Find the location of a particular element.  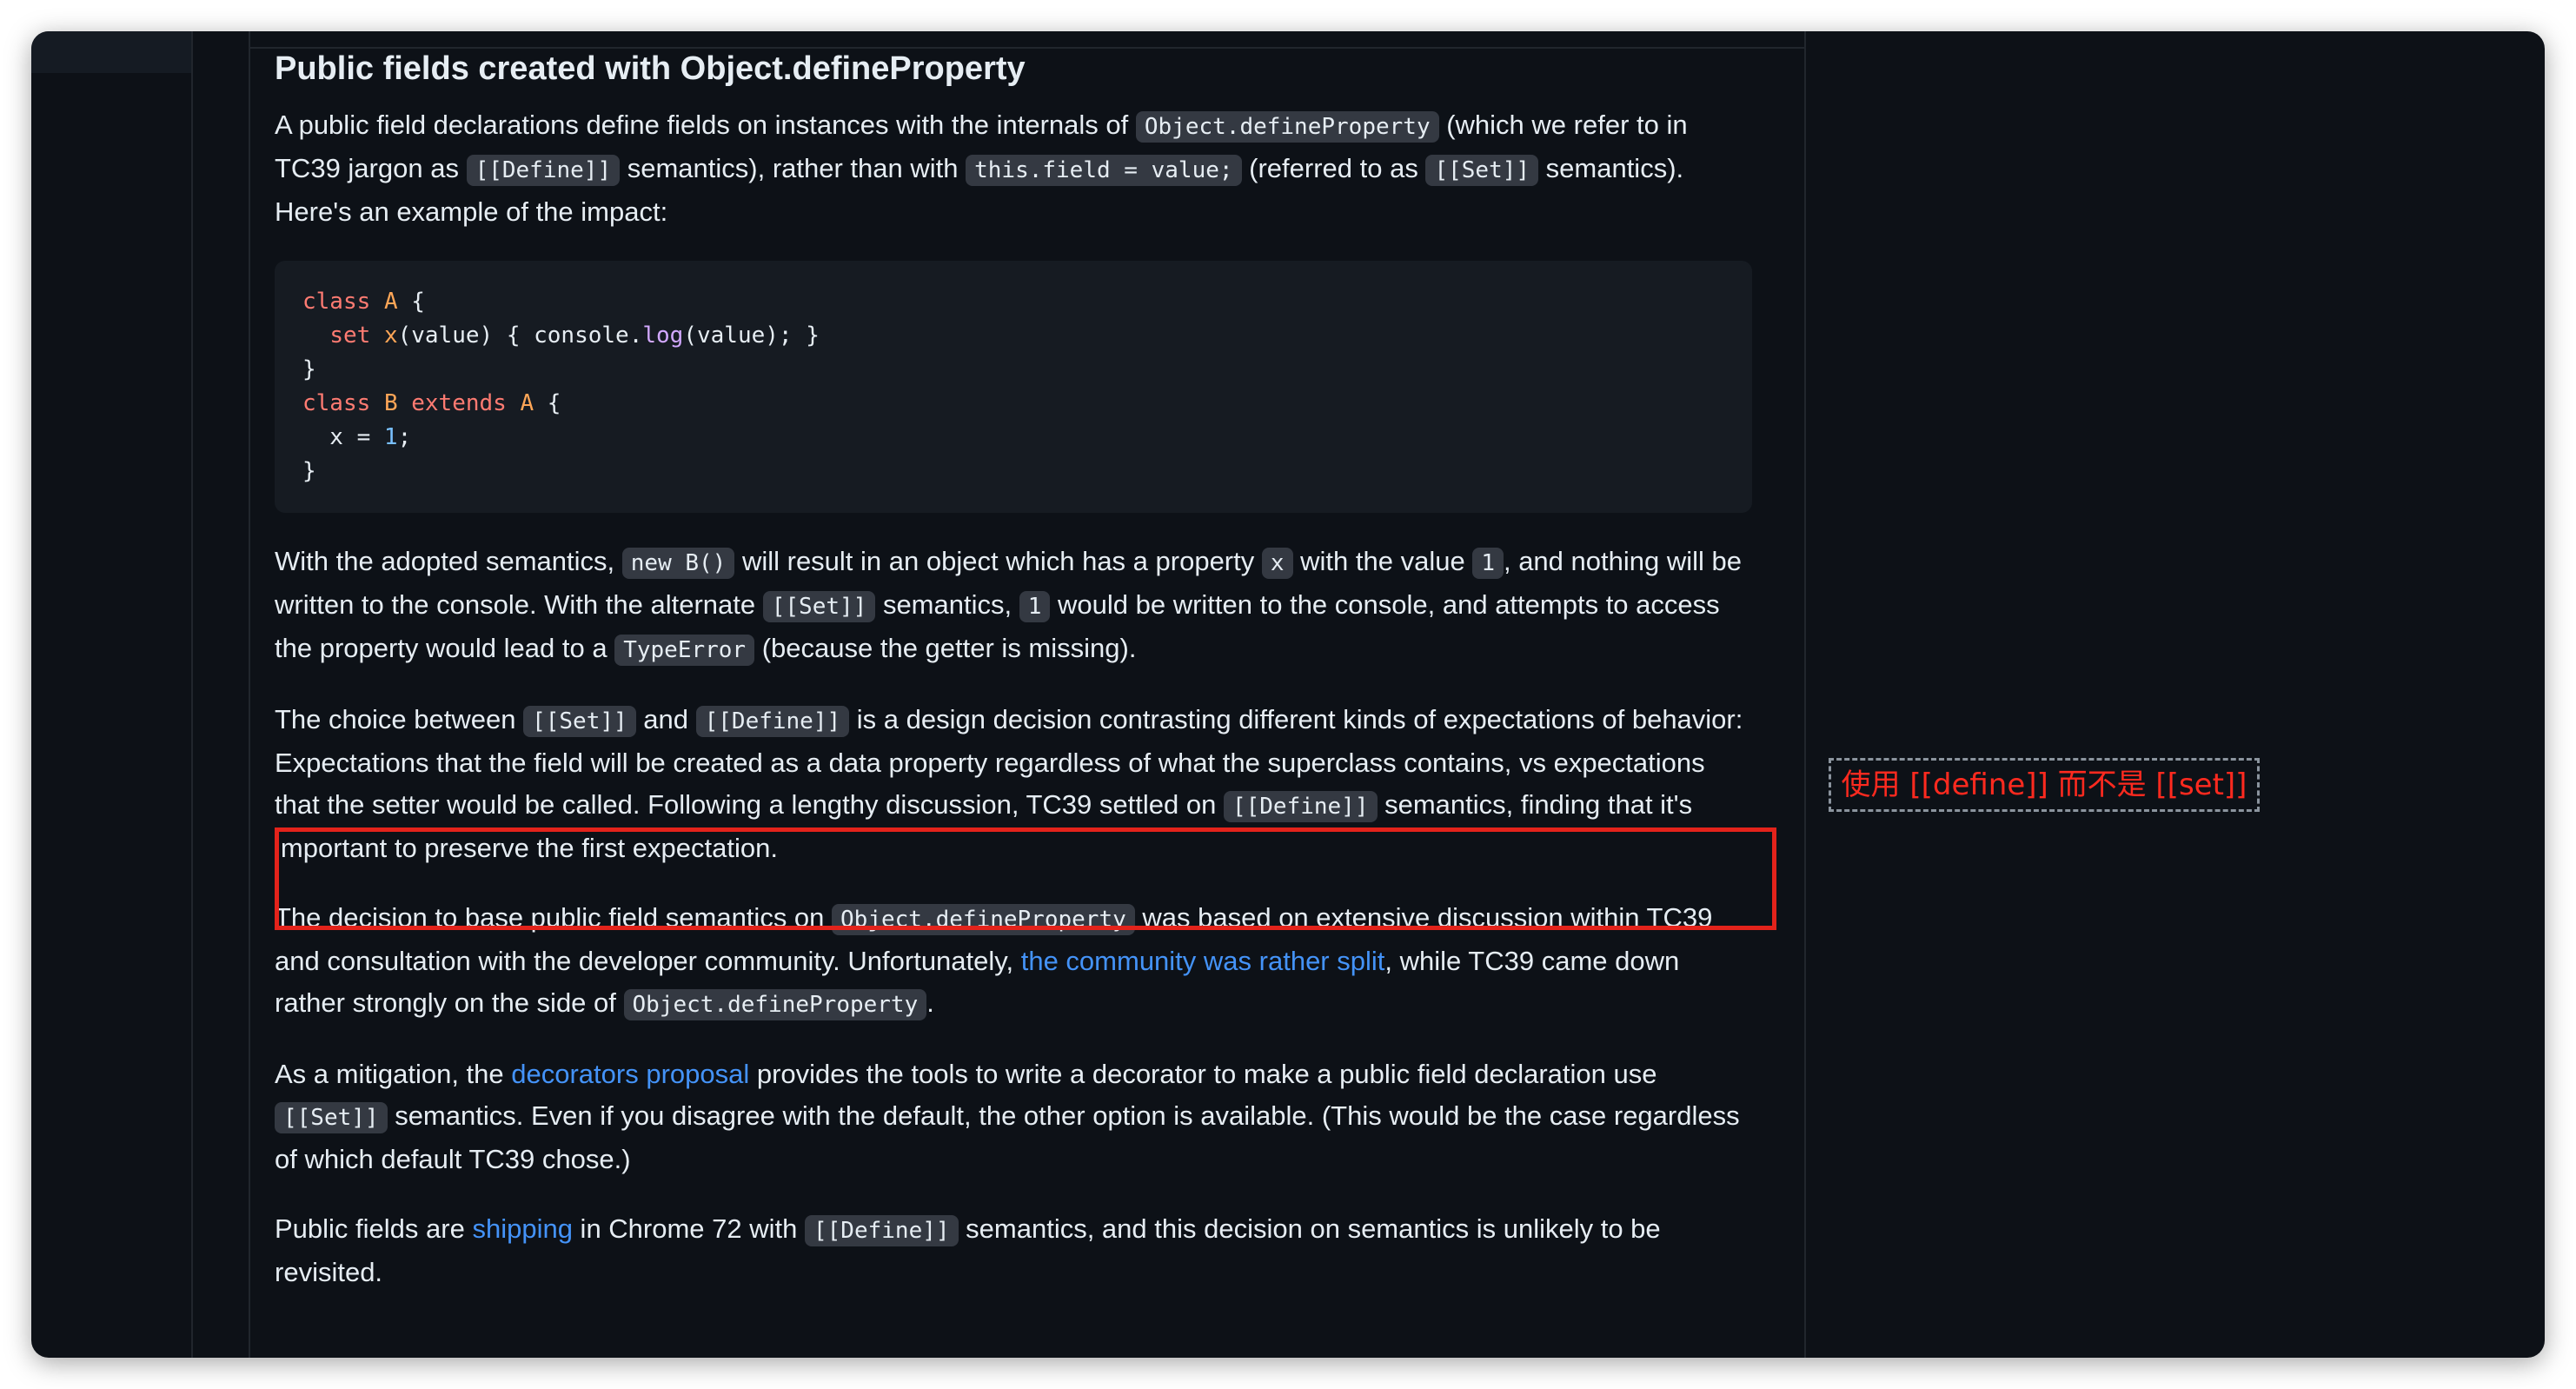

text: With the adopted semantics, is located at coordinates (448, 561).